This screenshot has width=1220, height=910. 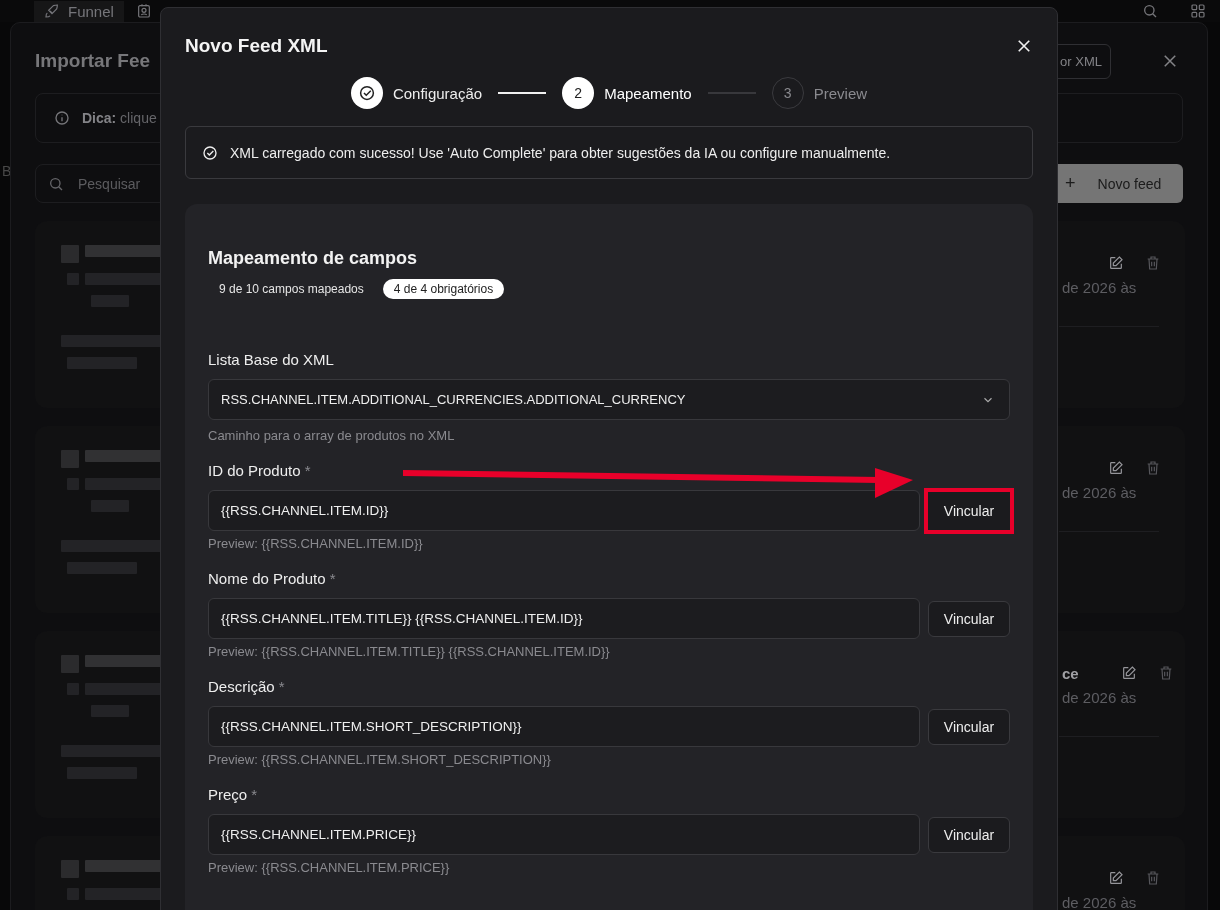 I want to click on field-label: Lista Base do XML, so click(x=271, y=360).